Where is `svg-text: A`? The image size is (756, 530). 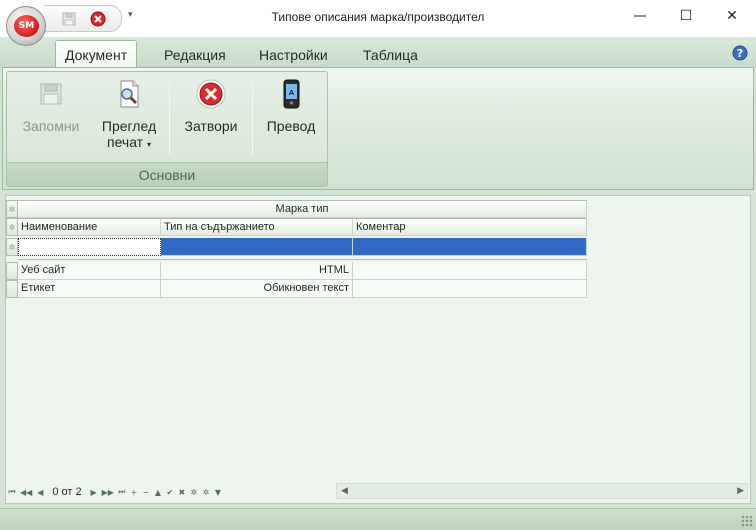
svg-text: A is located at coordinates (292, 93).